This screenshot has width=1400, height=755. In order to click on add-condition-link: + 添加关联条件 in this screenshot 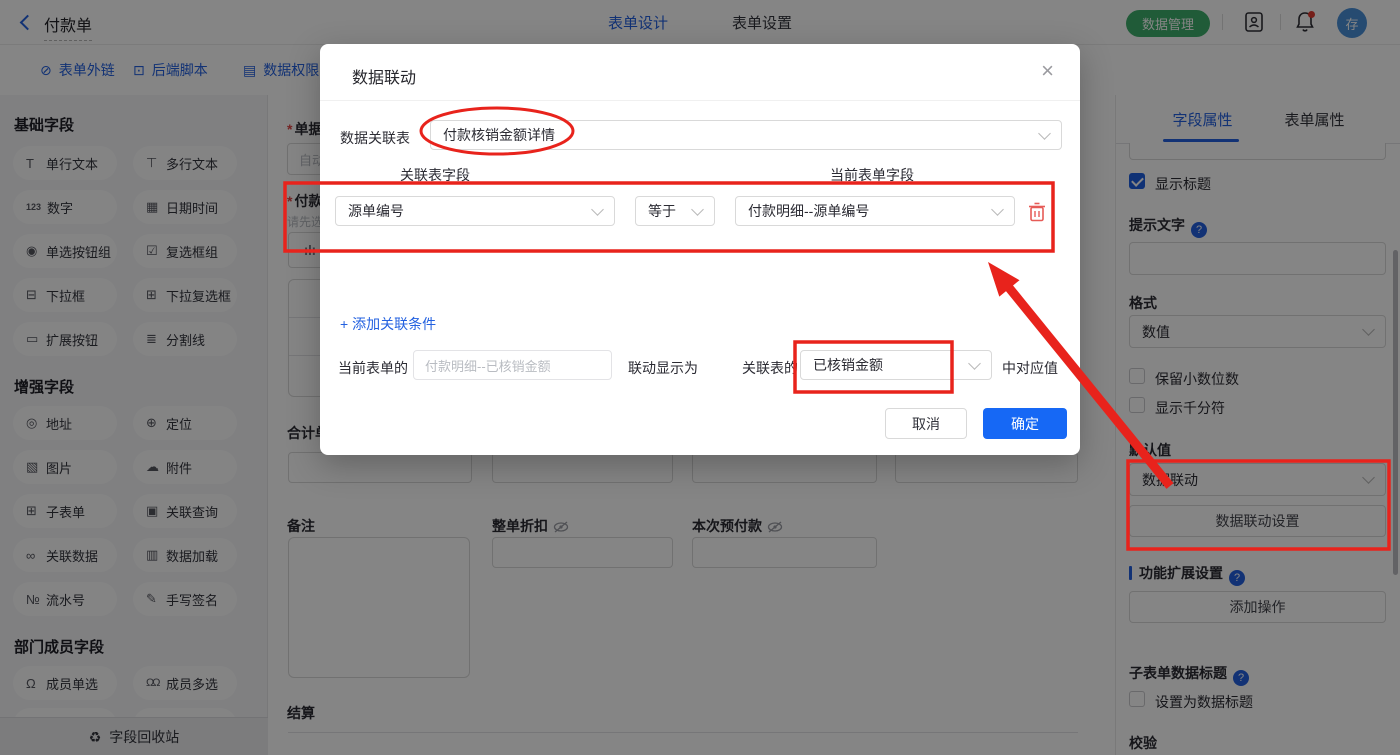, I will do `click(388, 324)`.